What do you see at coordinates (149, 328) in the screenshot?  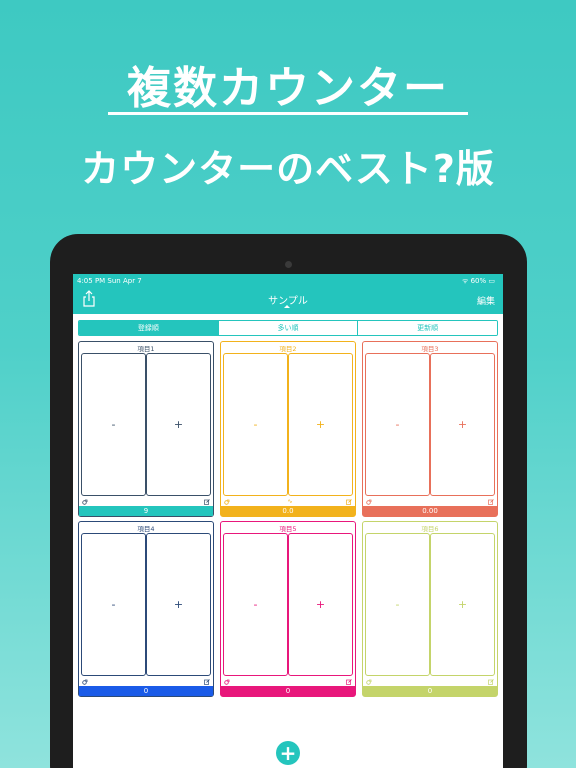 I see `segment-registration-order: 登録順` at bounding box center [149, 328].